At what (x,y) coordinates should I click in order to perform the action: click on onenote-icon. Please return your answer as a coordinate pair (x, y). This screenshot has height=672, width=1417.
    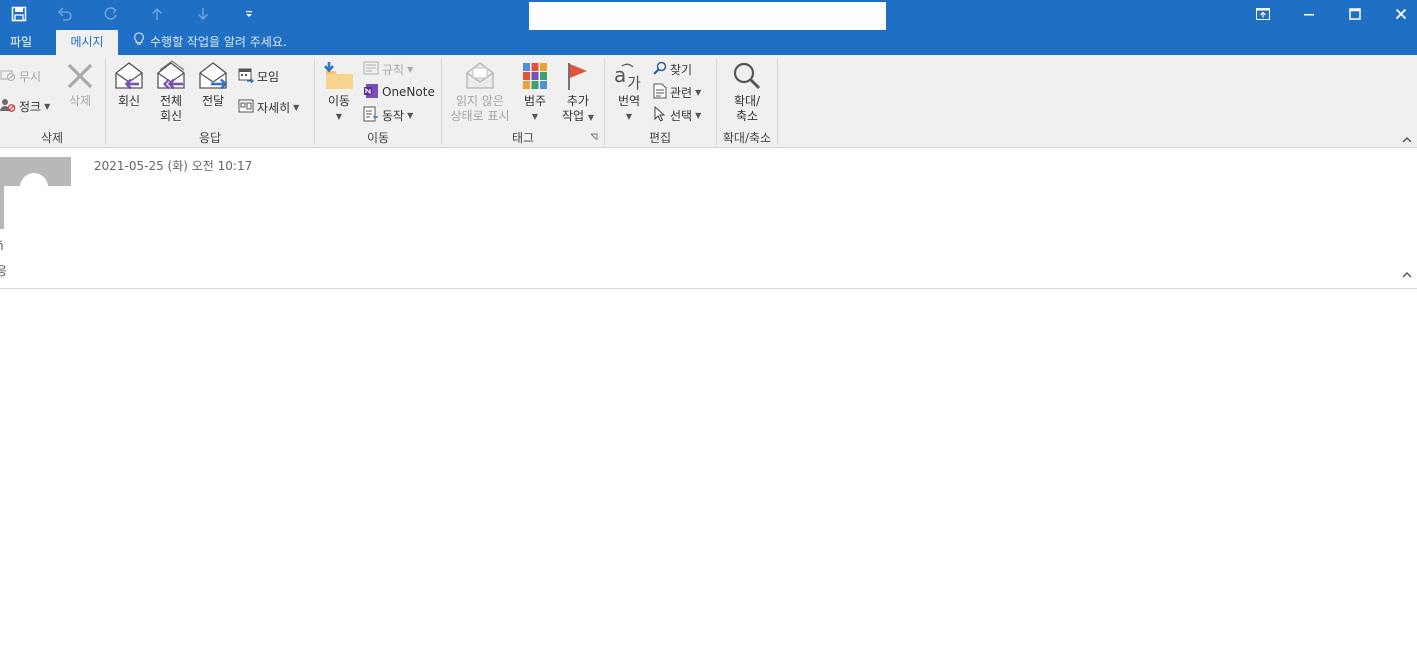
    Looking at the image, I should click on (371, 92).